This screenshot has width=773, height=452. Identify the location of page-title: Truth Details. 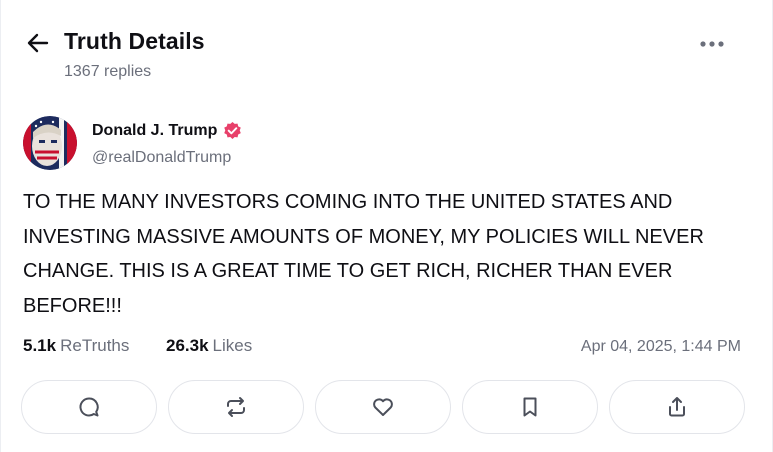
(134, 41).